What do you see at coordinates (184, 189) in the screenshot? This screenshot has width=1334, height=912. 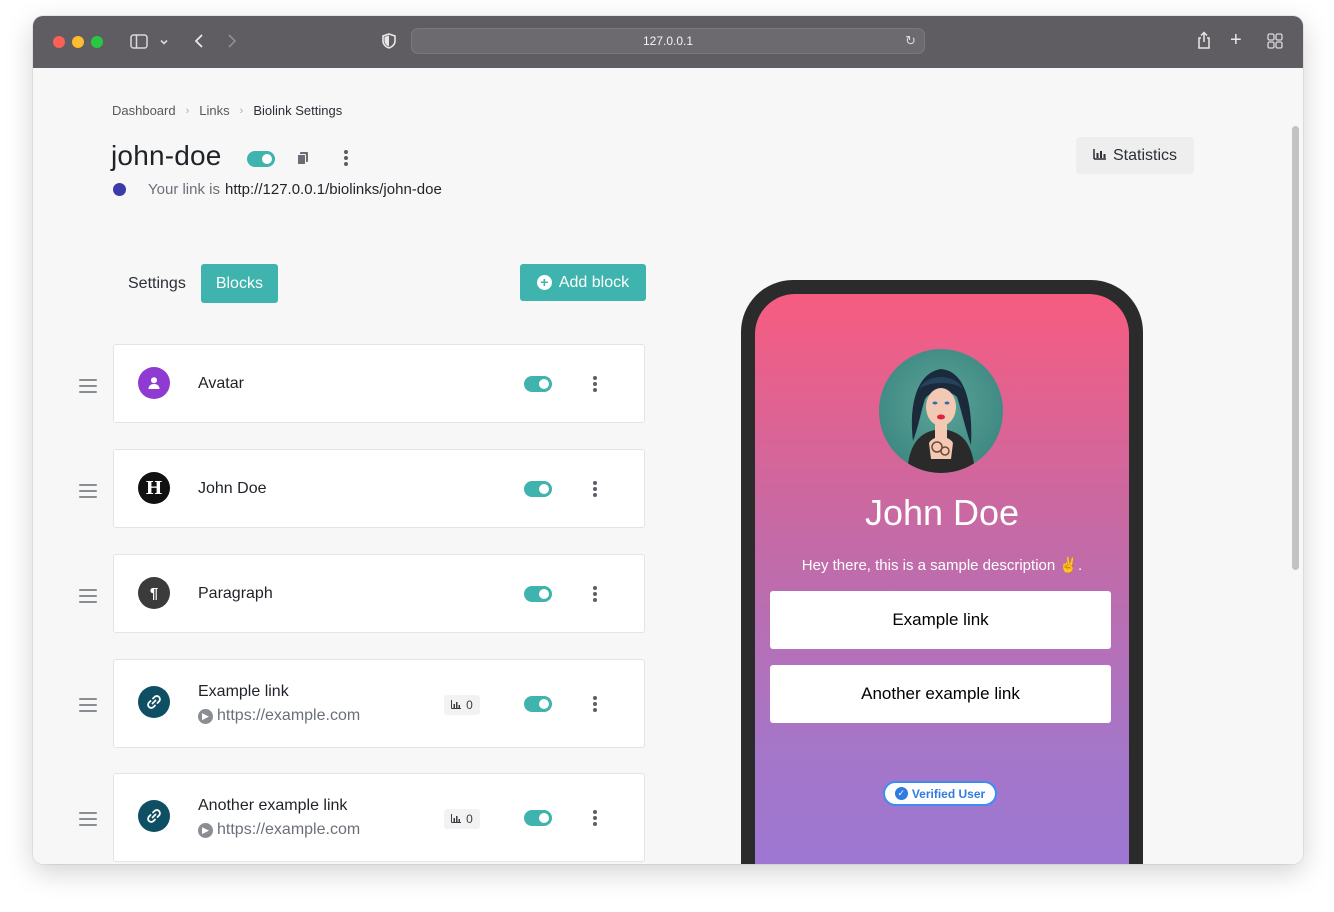 I see `link-prefix-label: Your link is` at bounding box center [184, 189].